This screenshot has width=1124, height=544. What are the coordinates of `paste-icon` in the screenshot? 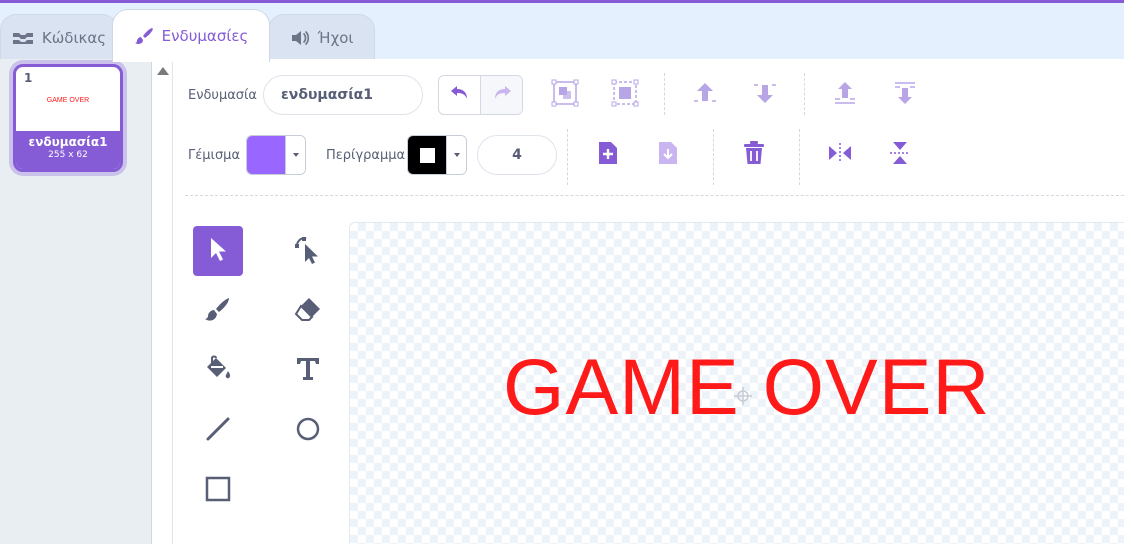 It's located at (608, 155).